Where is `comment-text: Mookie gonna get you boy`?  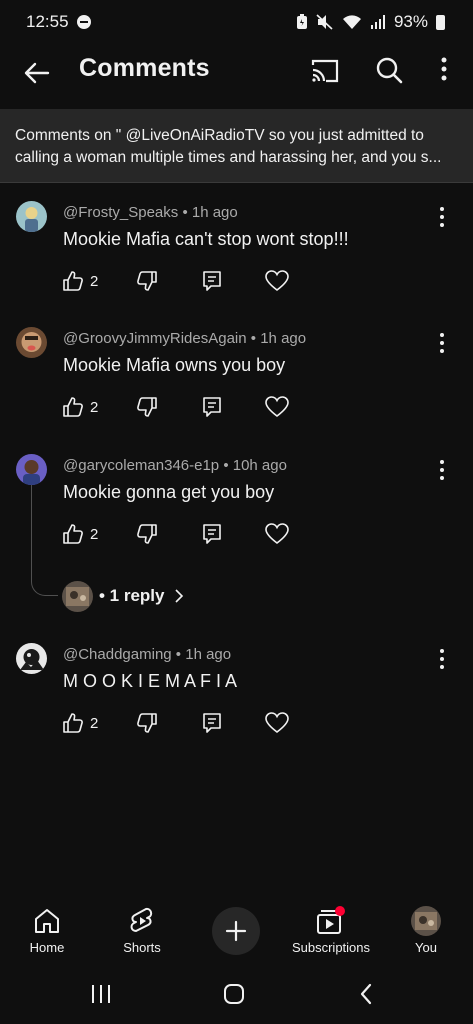
comment-text: Mookie gonna get you boy is located at coordinates (169, 492).